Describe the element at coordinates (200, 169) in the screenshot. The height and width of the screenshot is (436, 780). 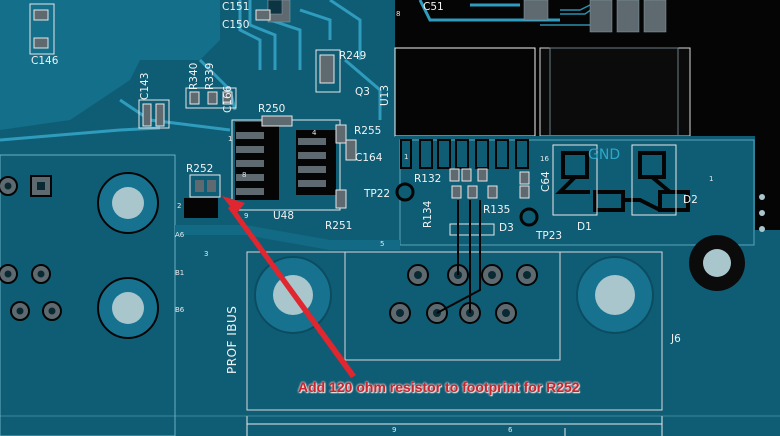
I see `label-r252: R252` at that location.